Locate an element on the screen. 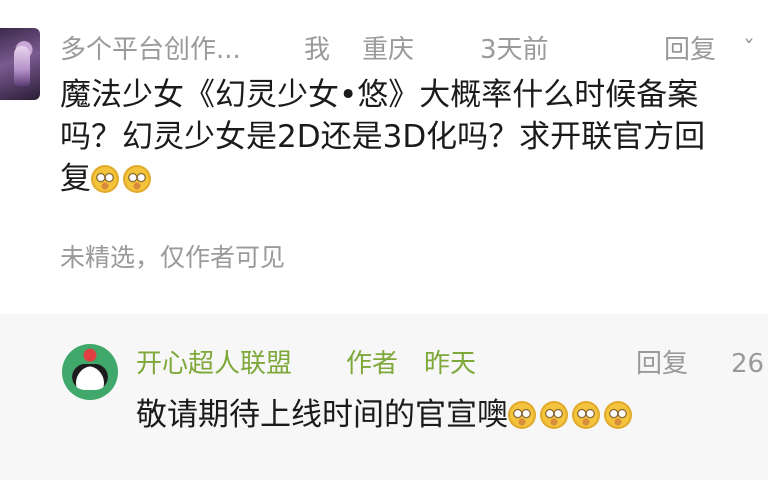 The width and height of the screenshot is (768, 480). visibility-note: 未精选，仅作者可见 is located at coordinates (173, 257).